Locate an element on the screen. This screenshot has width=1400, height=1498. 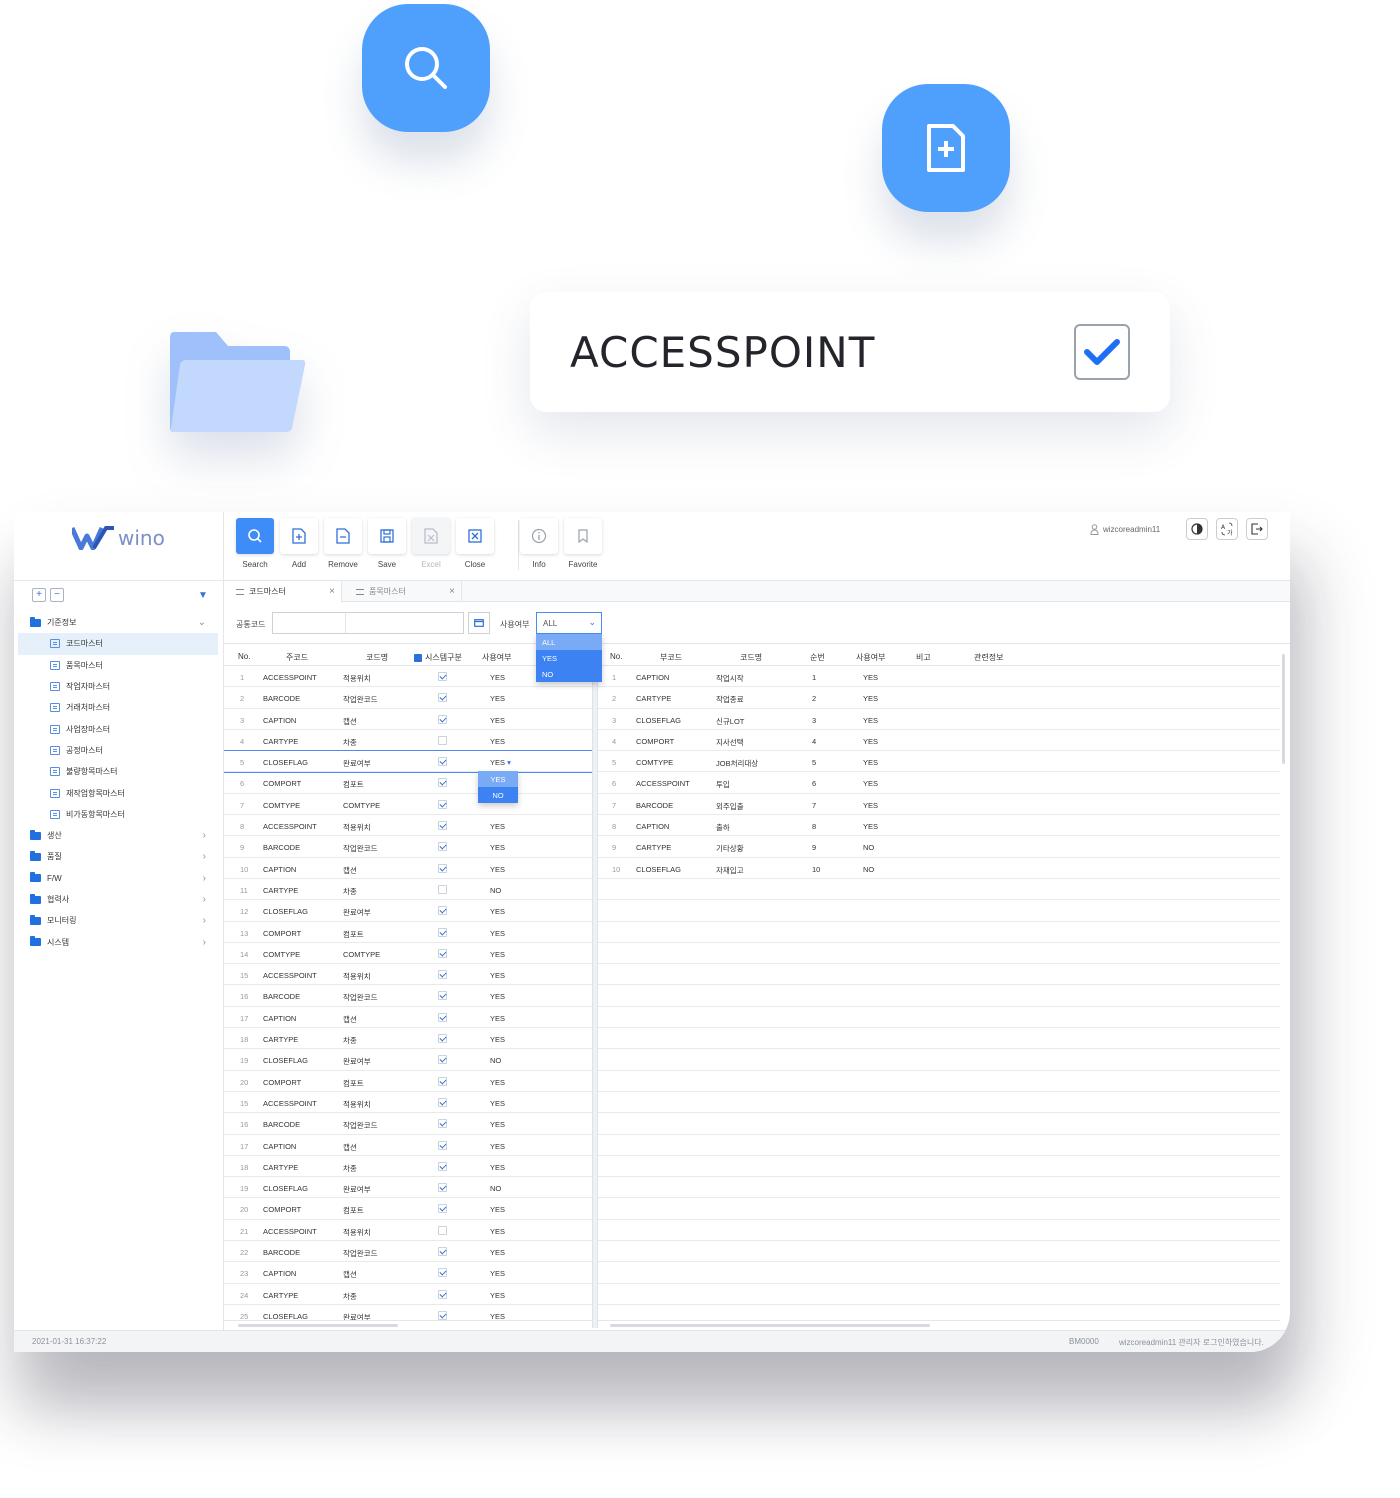
sidebar-item: 거래처마스터 is located at coordinates (118, 707).